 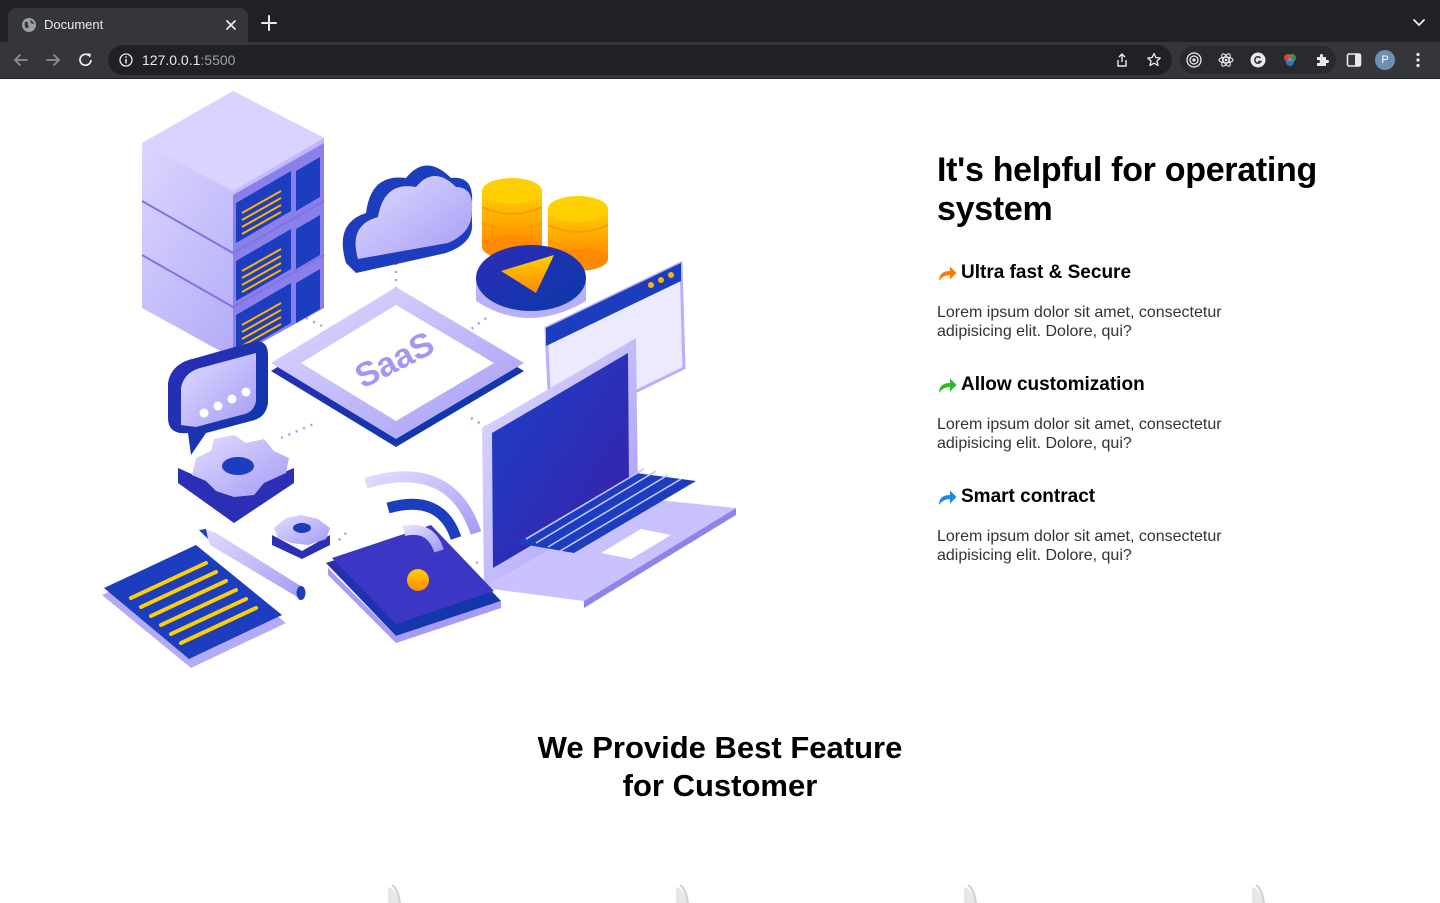 What do you see at coordinates (1419, 23) in the screenshot?
I see `chevron-down-icon` at bounding box center [1419, 23].